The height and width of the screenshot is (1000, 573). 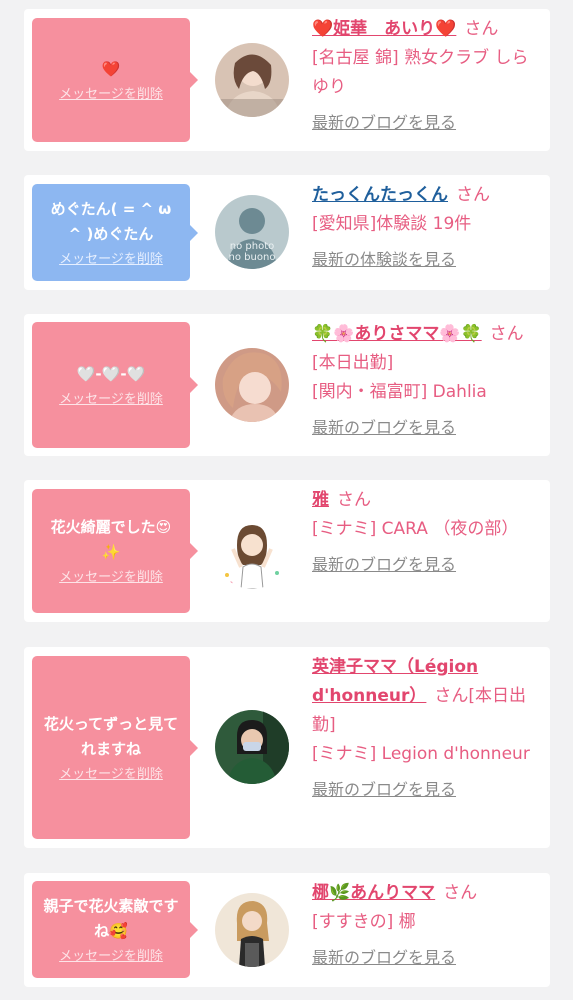 I want to click on sender-name: 梛🌿あんりママ, so click(x=373, y=893).